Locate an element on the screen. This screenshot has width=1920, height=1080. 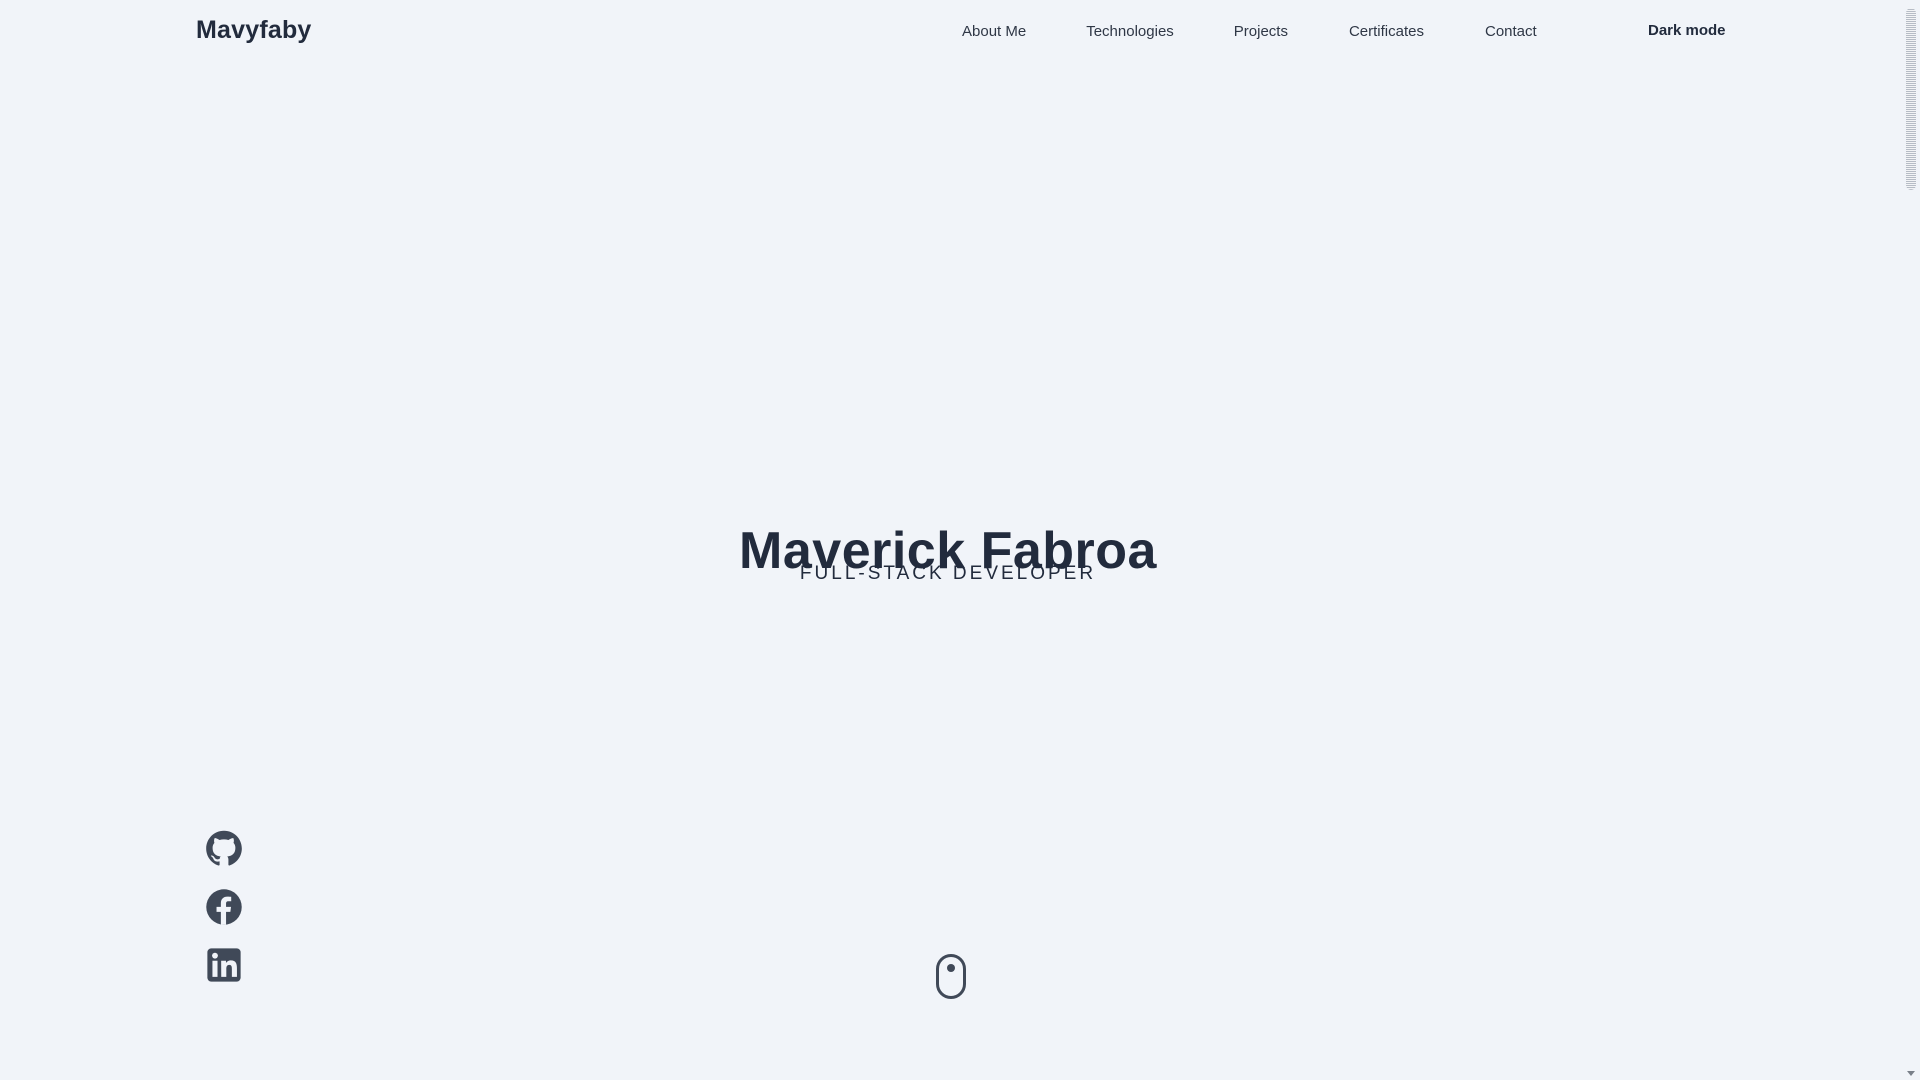
linkedin-icon is located at coordinates (224, 965).